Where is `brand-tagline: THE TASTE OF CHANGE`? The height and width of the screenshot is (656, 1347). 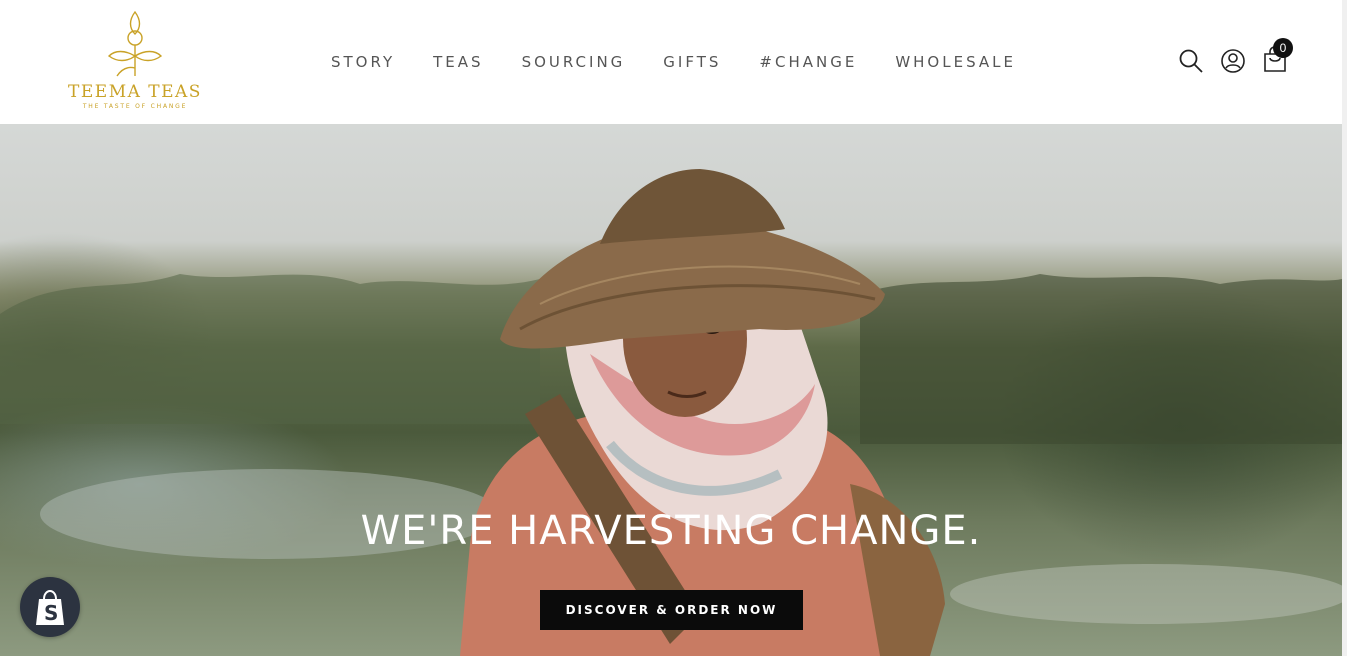
brand-tagline: THE TASTE OF CHANGE is located at coordinates (135, 106).